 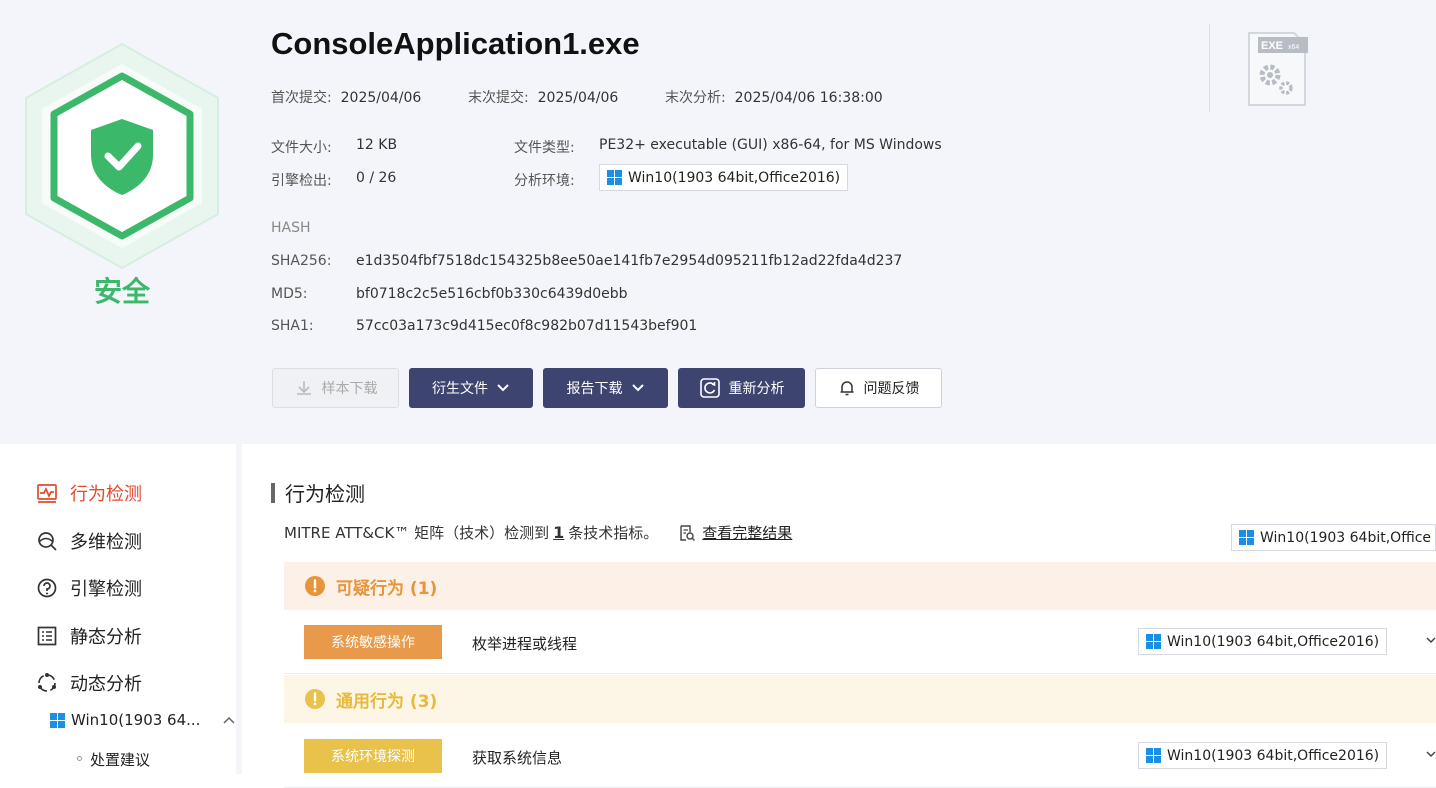 What do you see at coordinates (89, 541) in the screenshot?
I see `sidebar-item-multi: 多维检测` at bounding box center [89, 541].